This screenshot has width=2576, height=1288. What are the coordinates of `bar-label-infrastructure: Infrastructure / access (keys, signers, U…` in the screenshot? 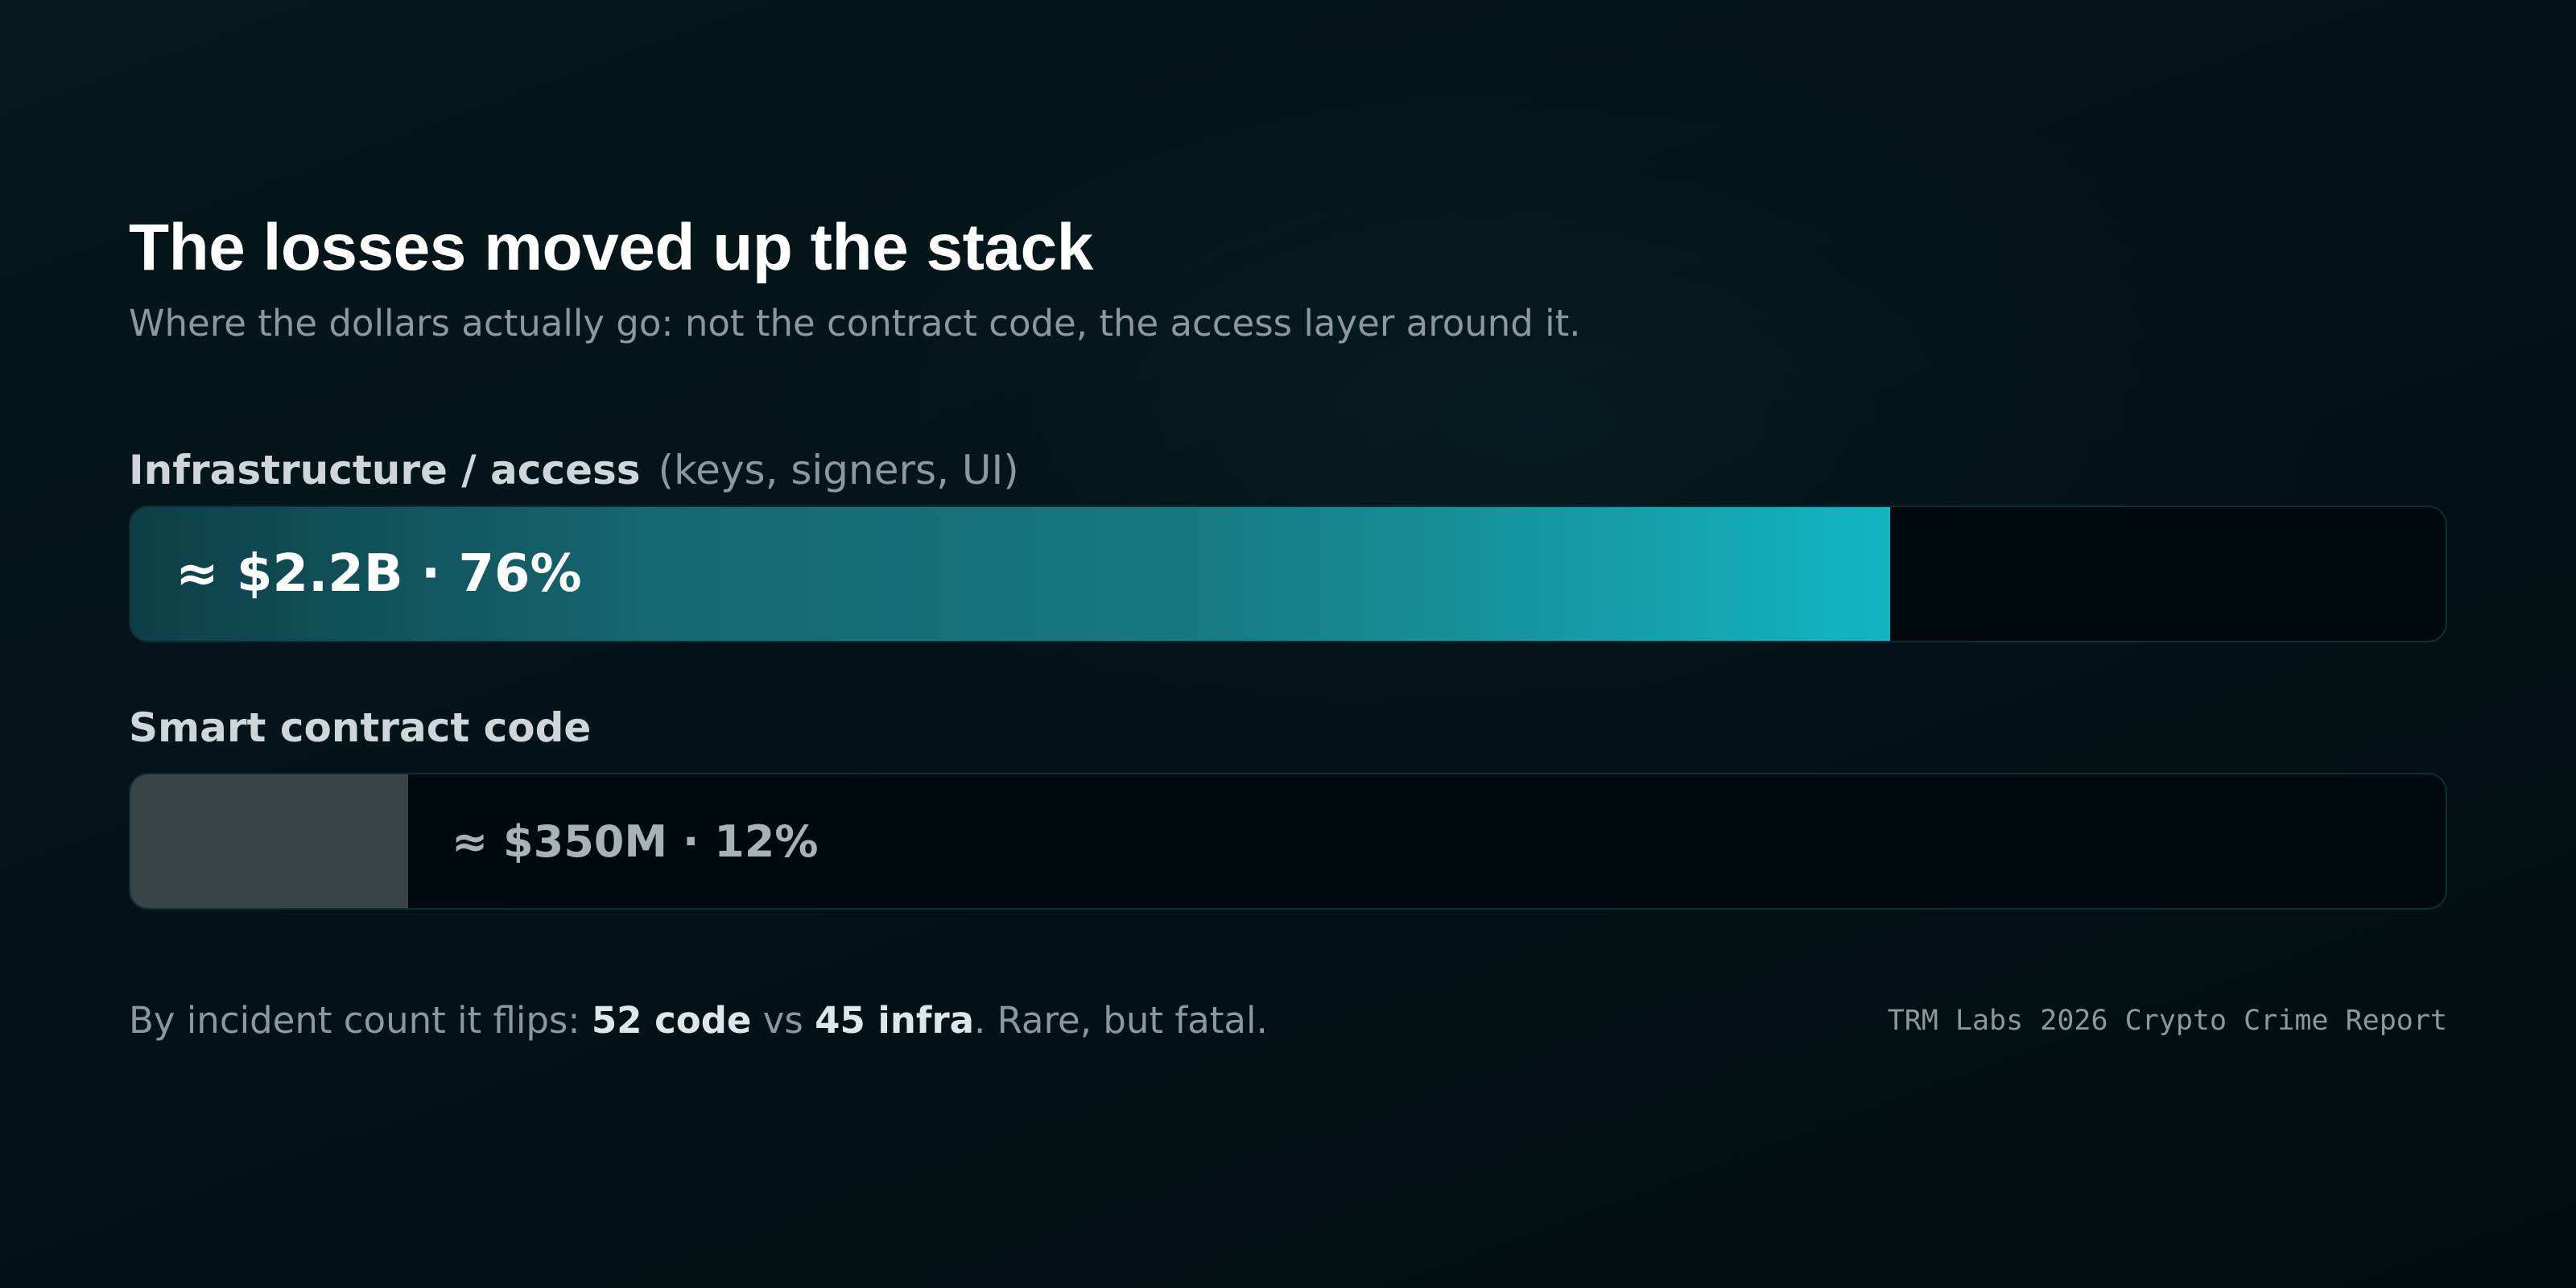 It's located at (1288, 470).